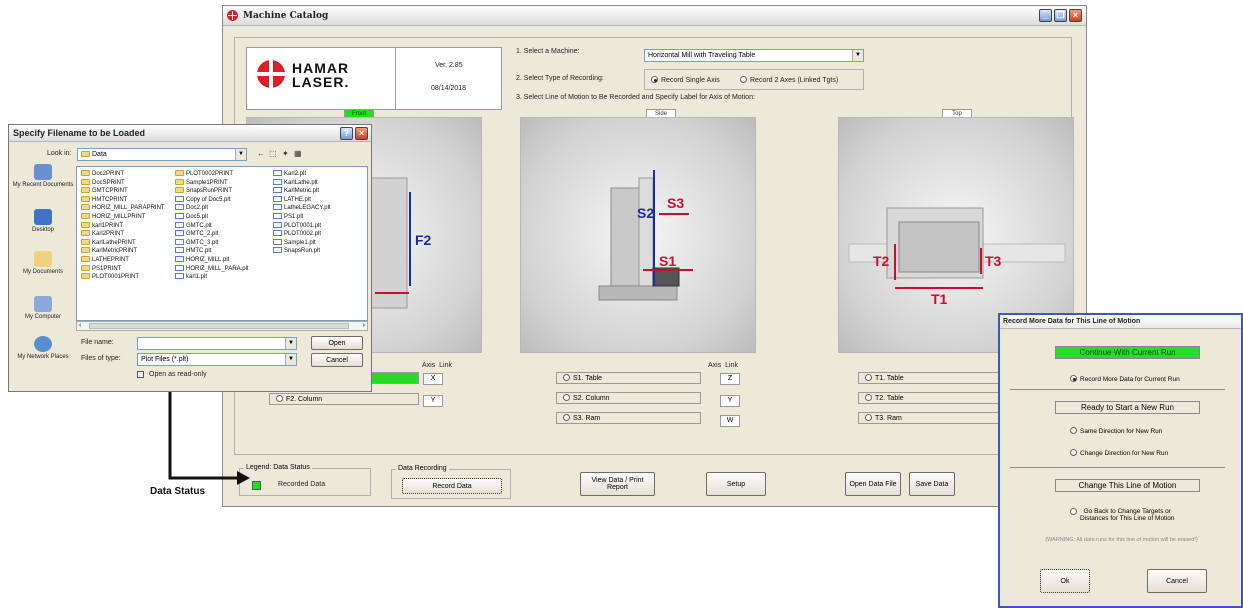 The width and height of the screenshot is (1243, 608). I want to click on front-axis-value-2: Y, so click(433, 401).